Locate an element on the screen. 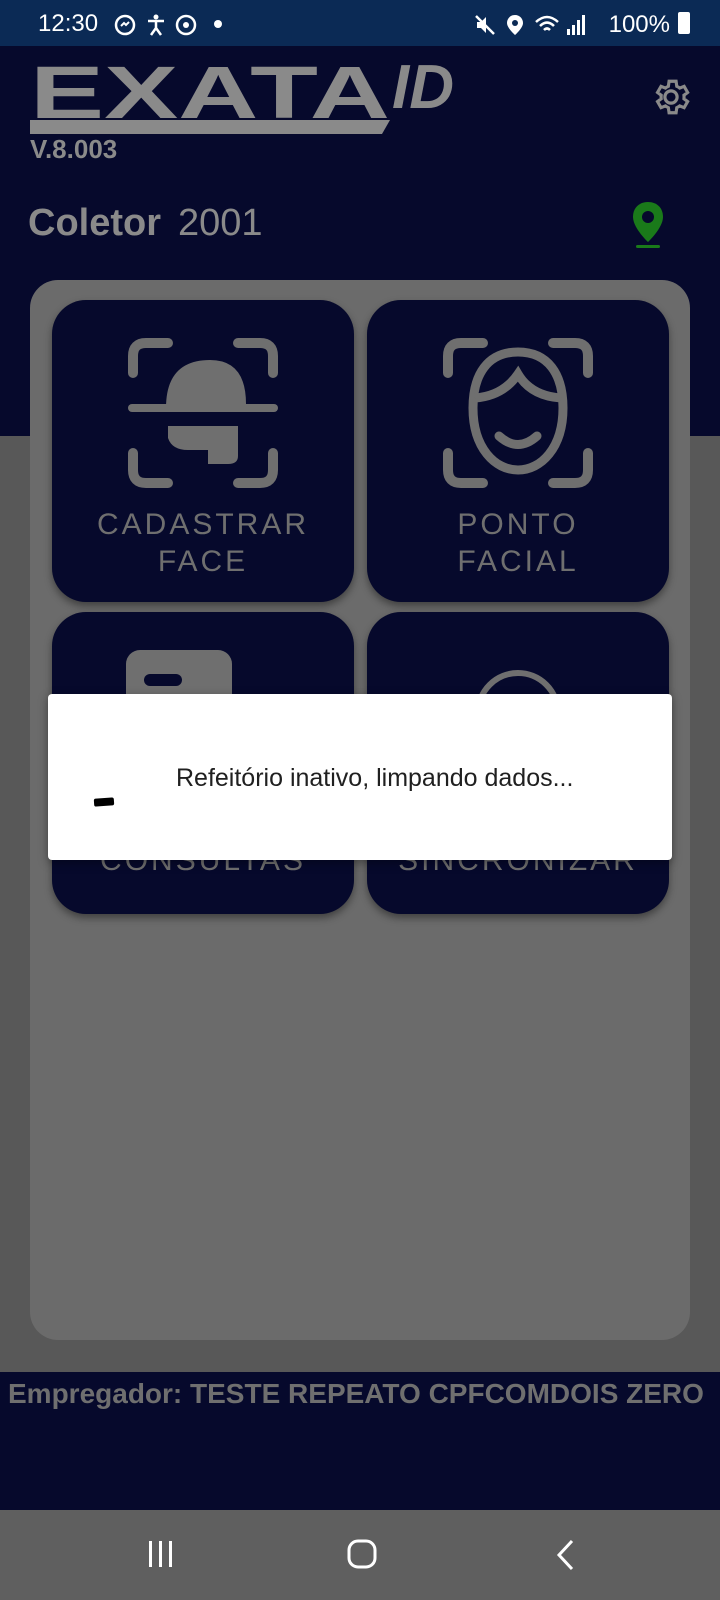 This screenshot has height=1600, width=720. status-bar: 12:30 100% is located at coordinates (360, 23).